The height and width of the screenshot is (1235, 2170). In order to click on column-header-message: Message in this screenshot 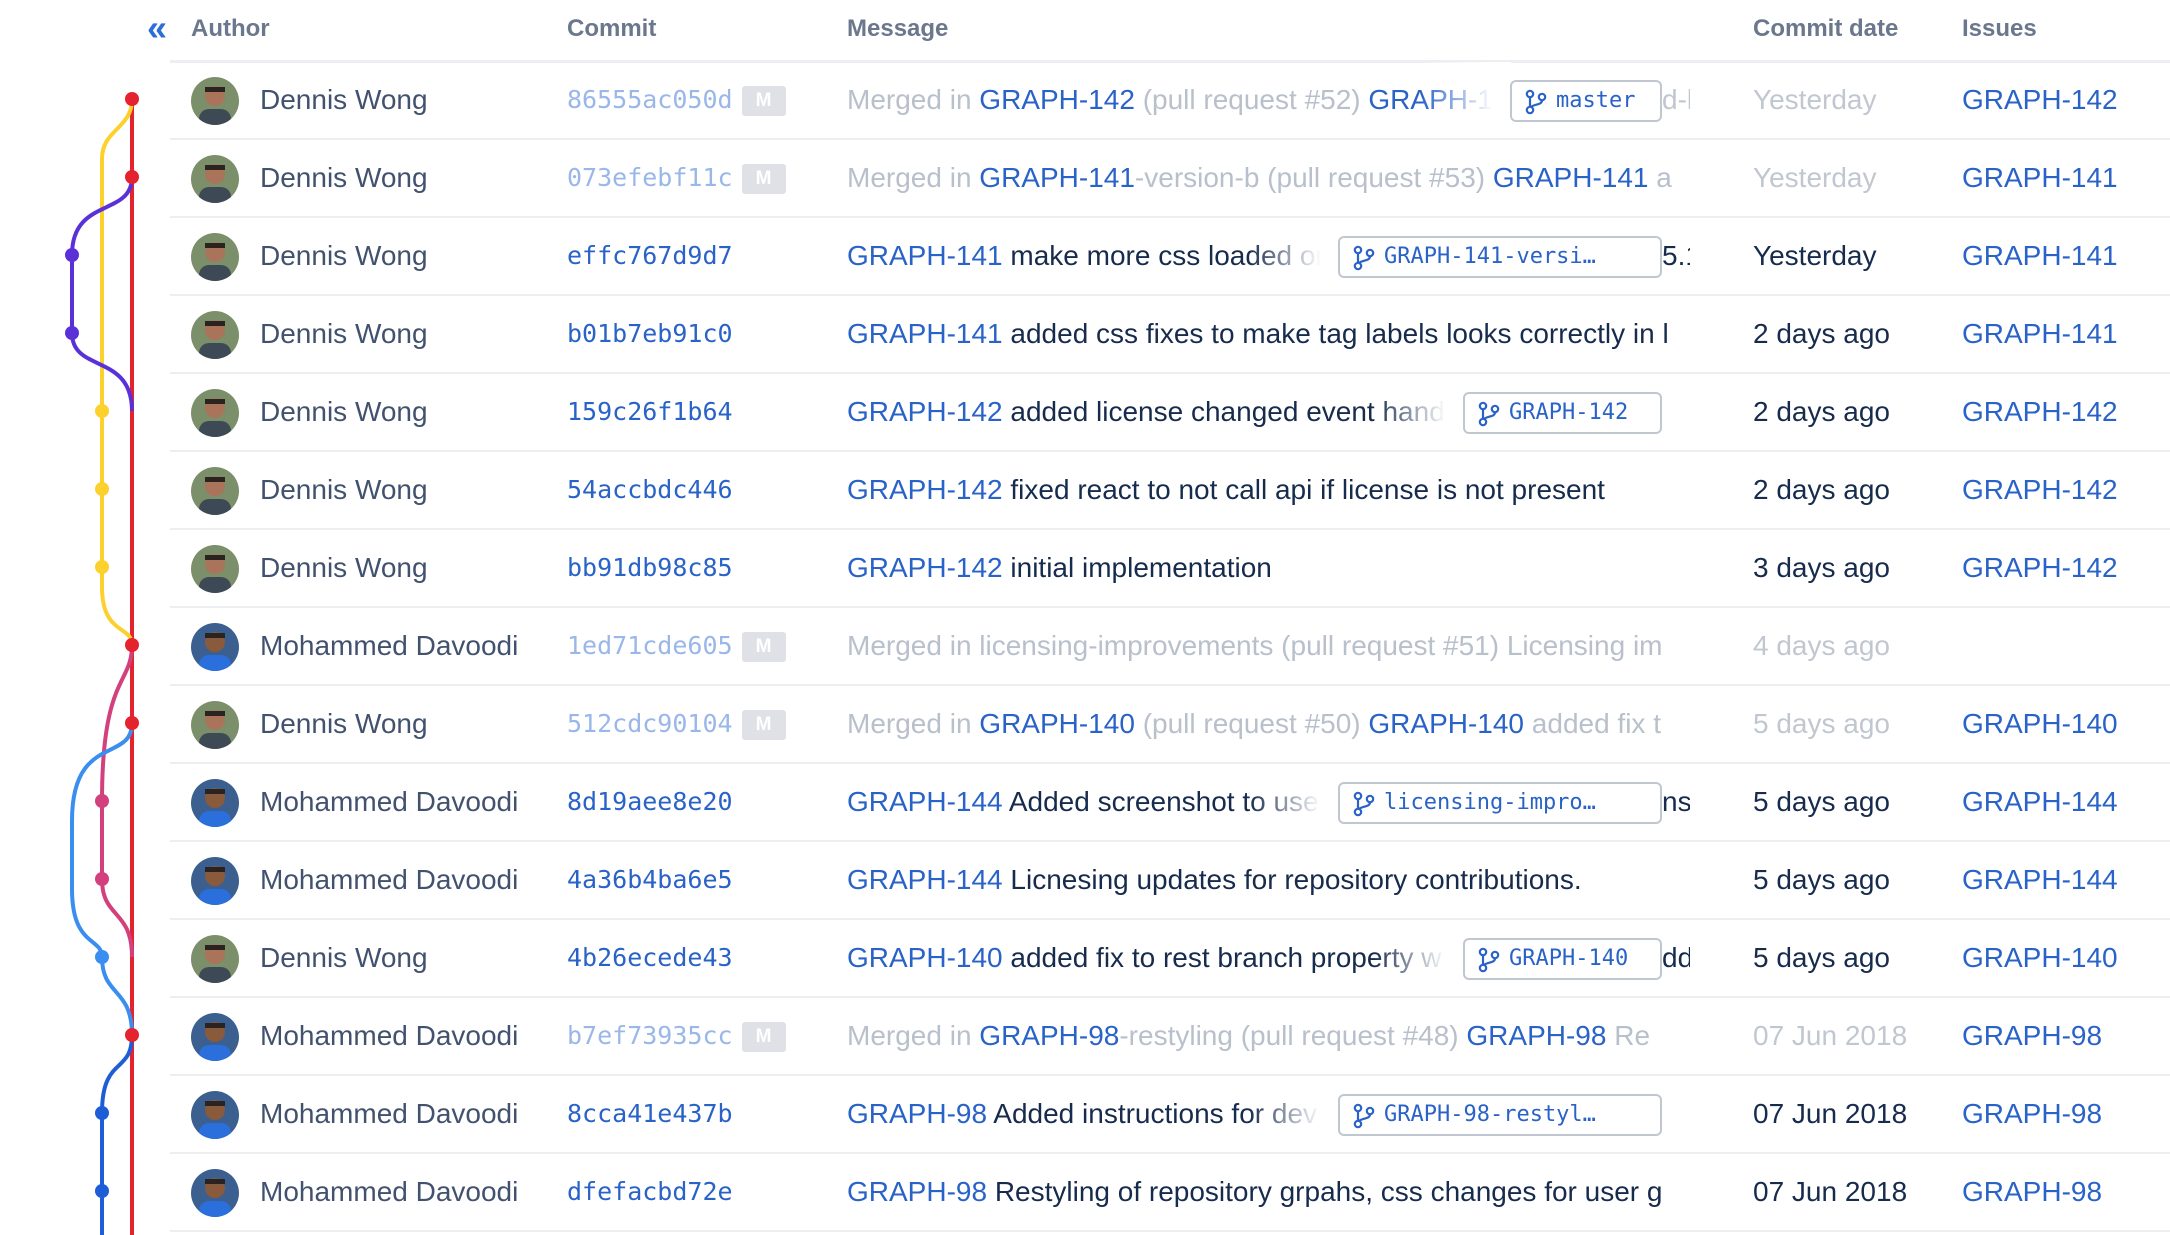, I will do `click(897, 29)`.